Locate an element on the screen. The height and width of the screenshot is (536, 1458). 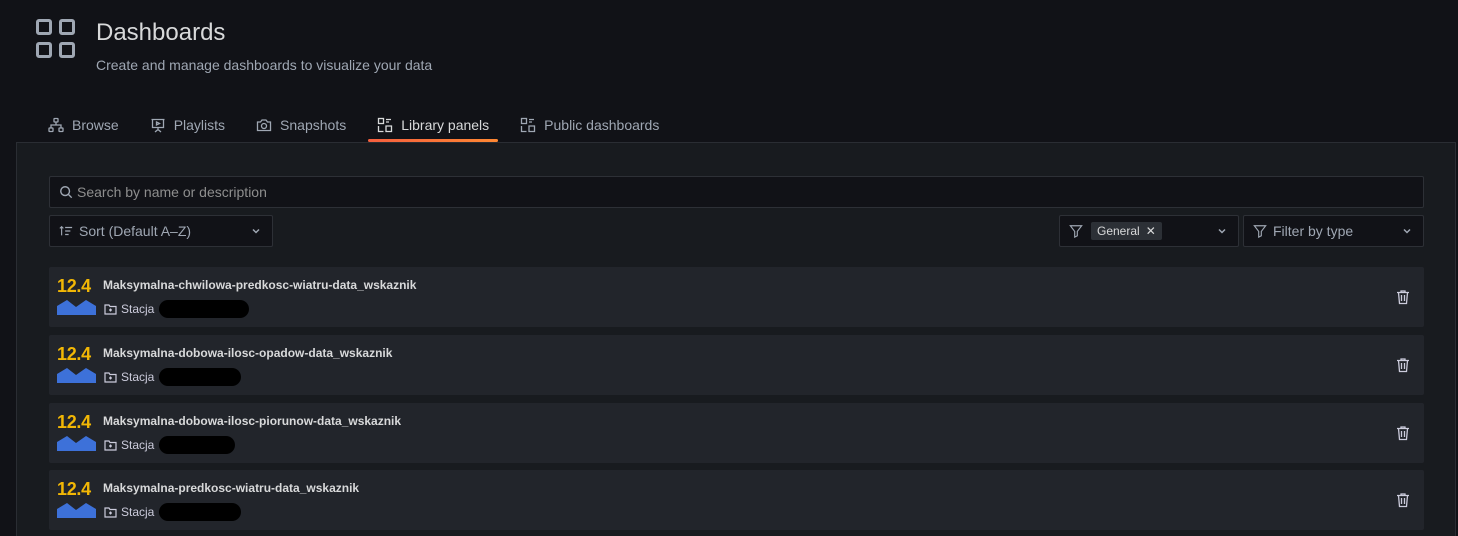
close-icon: ✕ is located at coordinates (1151, 231).